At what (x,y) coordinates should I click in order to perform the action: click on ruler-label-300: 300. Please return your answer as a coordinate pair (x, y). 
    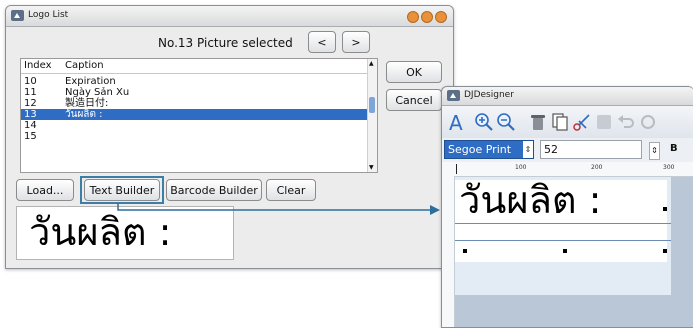
    Looking at the image, I should click on (669, 167).